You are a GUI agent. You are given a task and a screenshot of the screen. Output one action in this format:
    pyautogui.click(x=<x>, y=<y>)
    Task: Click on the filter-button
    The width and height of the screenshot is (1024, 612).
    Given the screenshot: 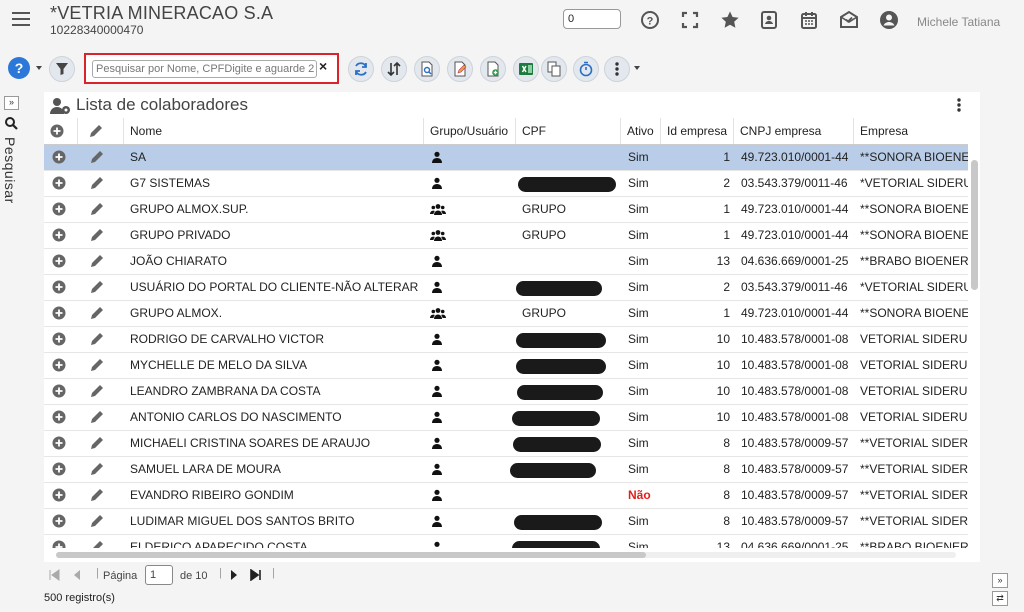 What is the action you would take?
    pyautogui.click(x=62, y=69)
    